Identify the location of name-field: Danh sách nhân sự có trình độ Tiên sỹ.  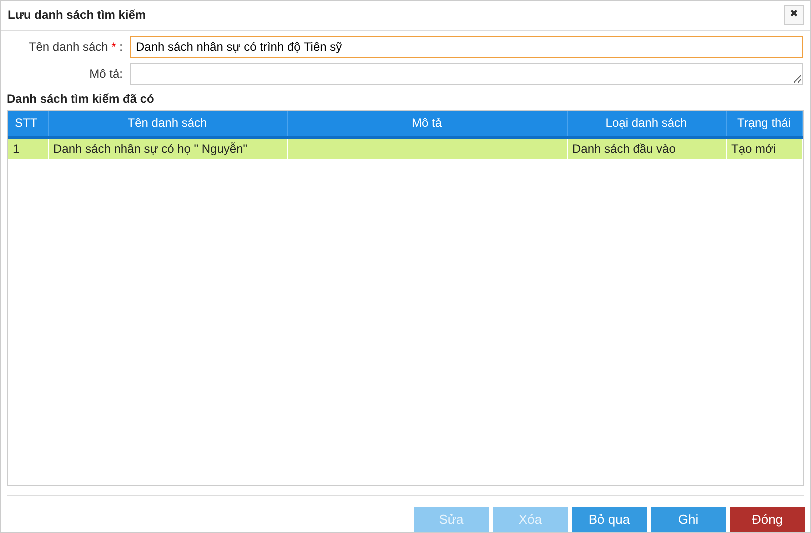
(466, 47).